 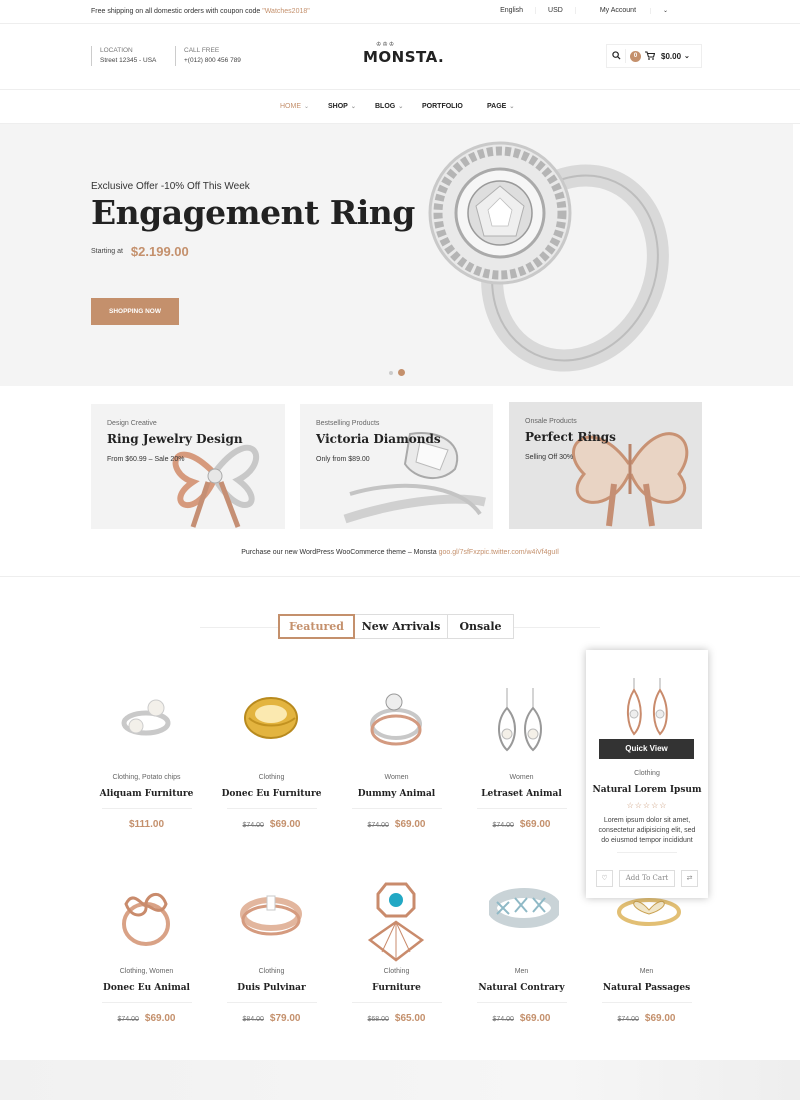 I want to click on compare-button: ⇄, so click(x=689, y=878).